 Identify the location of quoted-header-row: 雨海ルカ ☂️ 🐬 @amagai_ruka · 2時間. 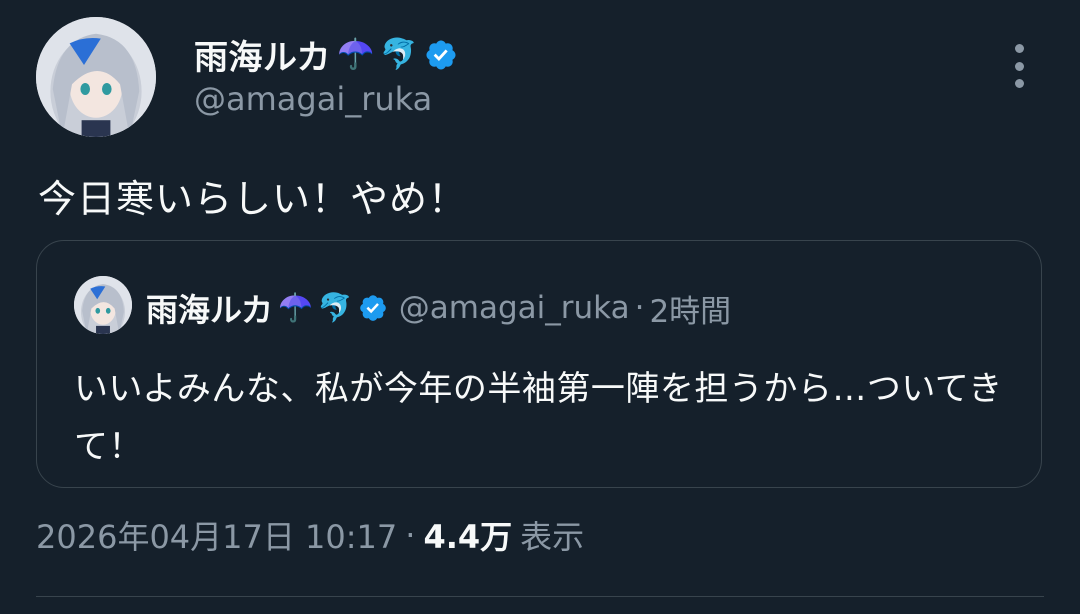
(438, 308).